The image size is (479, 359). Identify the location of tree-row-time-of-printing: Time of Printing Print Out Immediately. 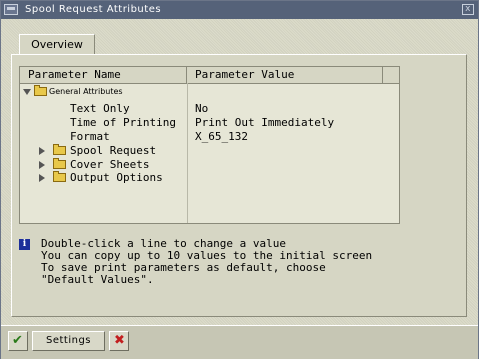
(209, 122).